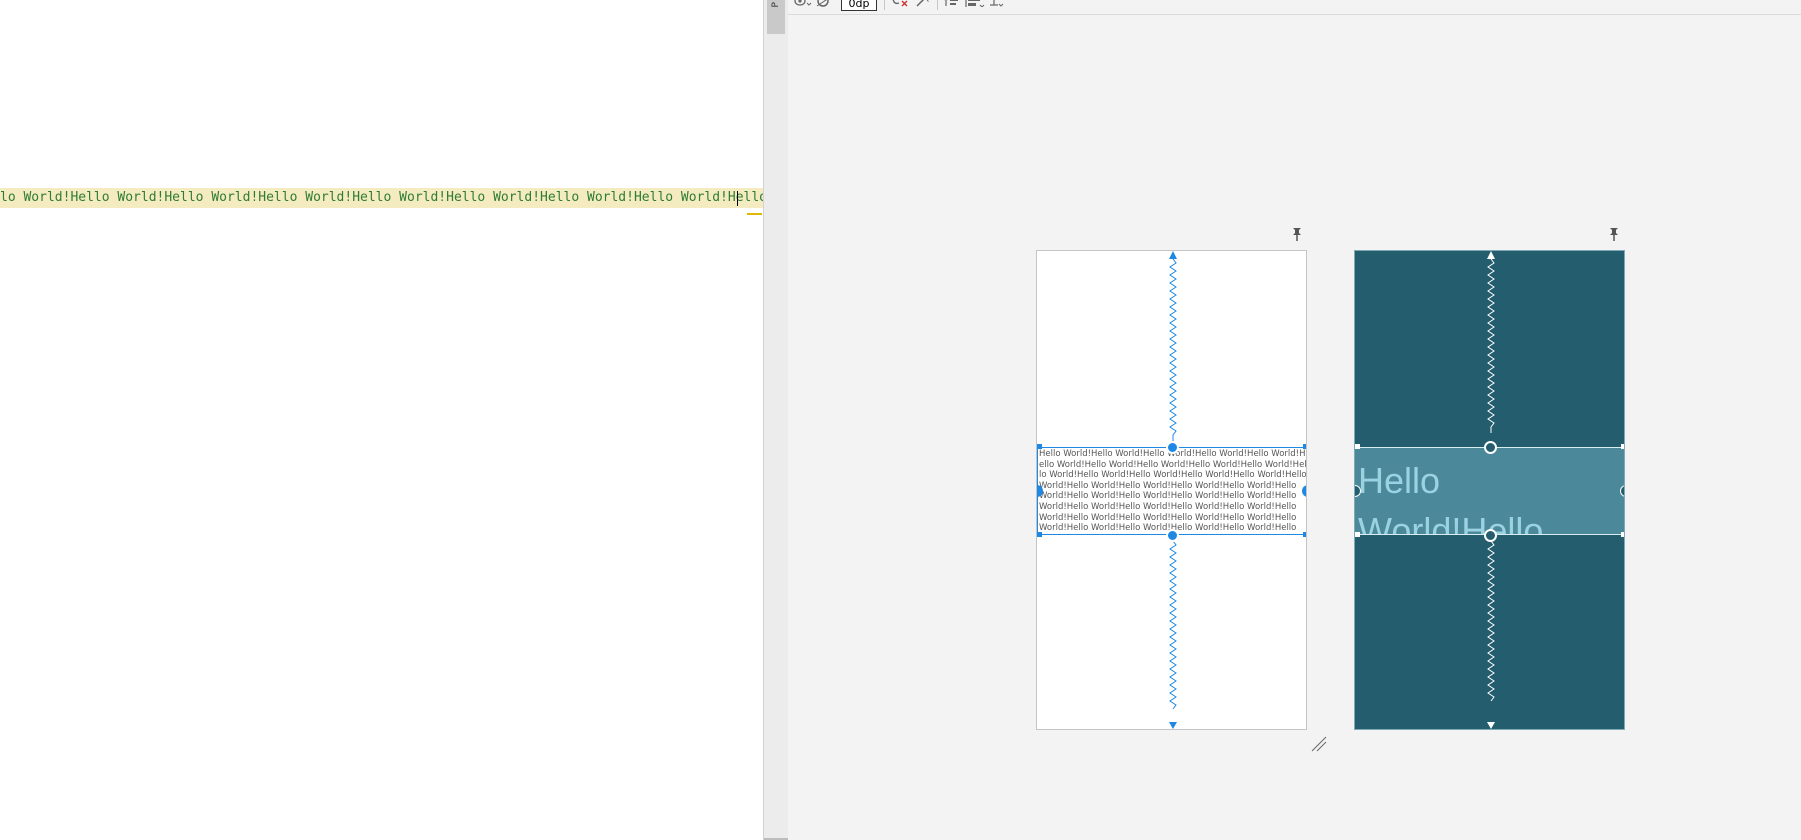 Image resolution: width=1801 pixels, height=840 pixels. What do you see at coordinates (803, 5) in the screenshot?
I see `eye-icon` at bounding box center [803, 5].